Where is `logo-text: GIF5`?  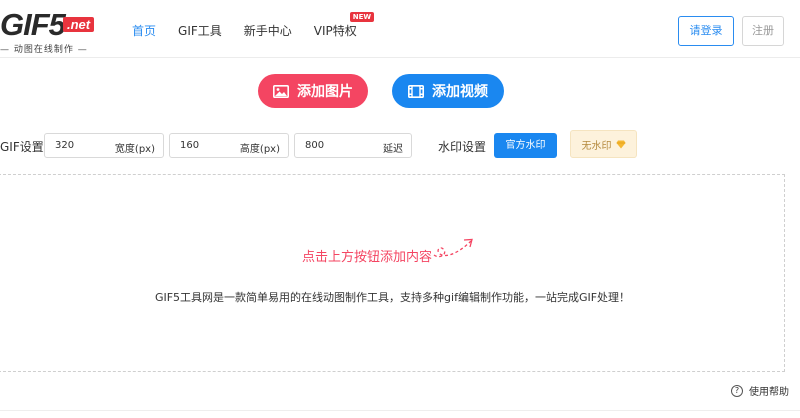
logo-text: GIF5 is located at coordinates (33, 24).